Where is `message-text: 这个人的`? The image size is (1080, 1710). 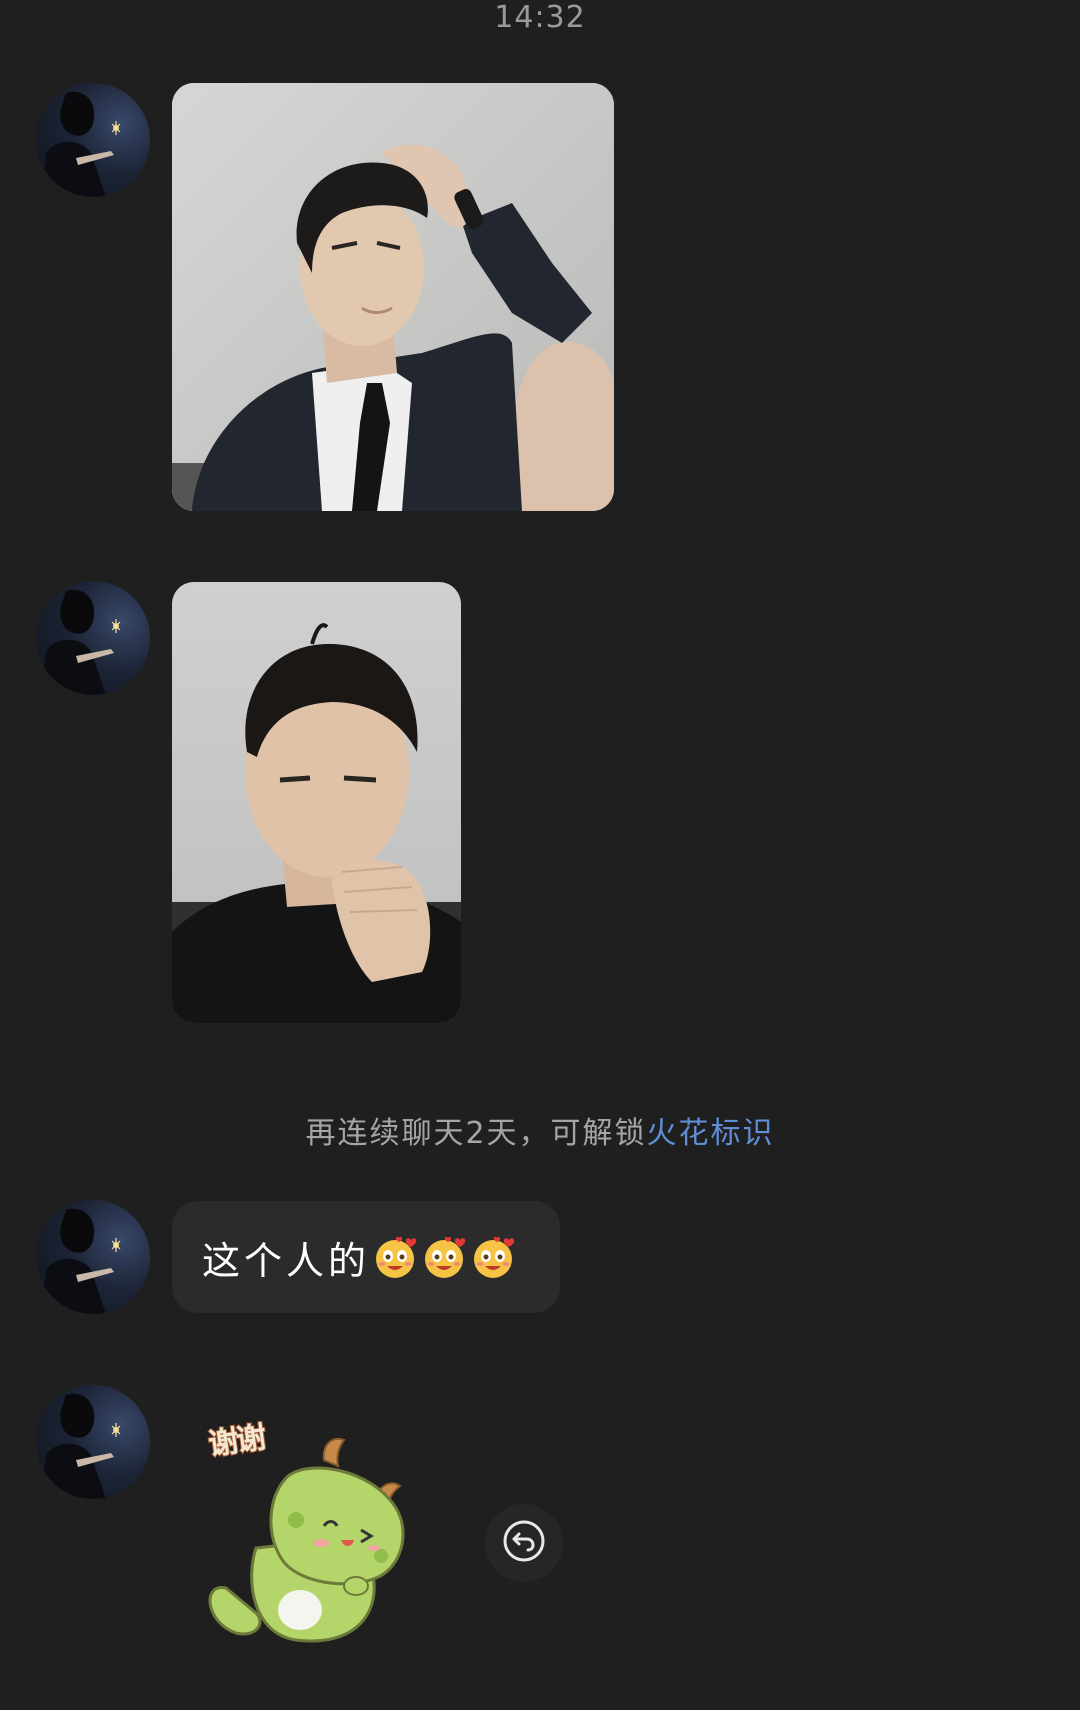
message-text: 这个人的 is located at coordinates (286, 1260).